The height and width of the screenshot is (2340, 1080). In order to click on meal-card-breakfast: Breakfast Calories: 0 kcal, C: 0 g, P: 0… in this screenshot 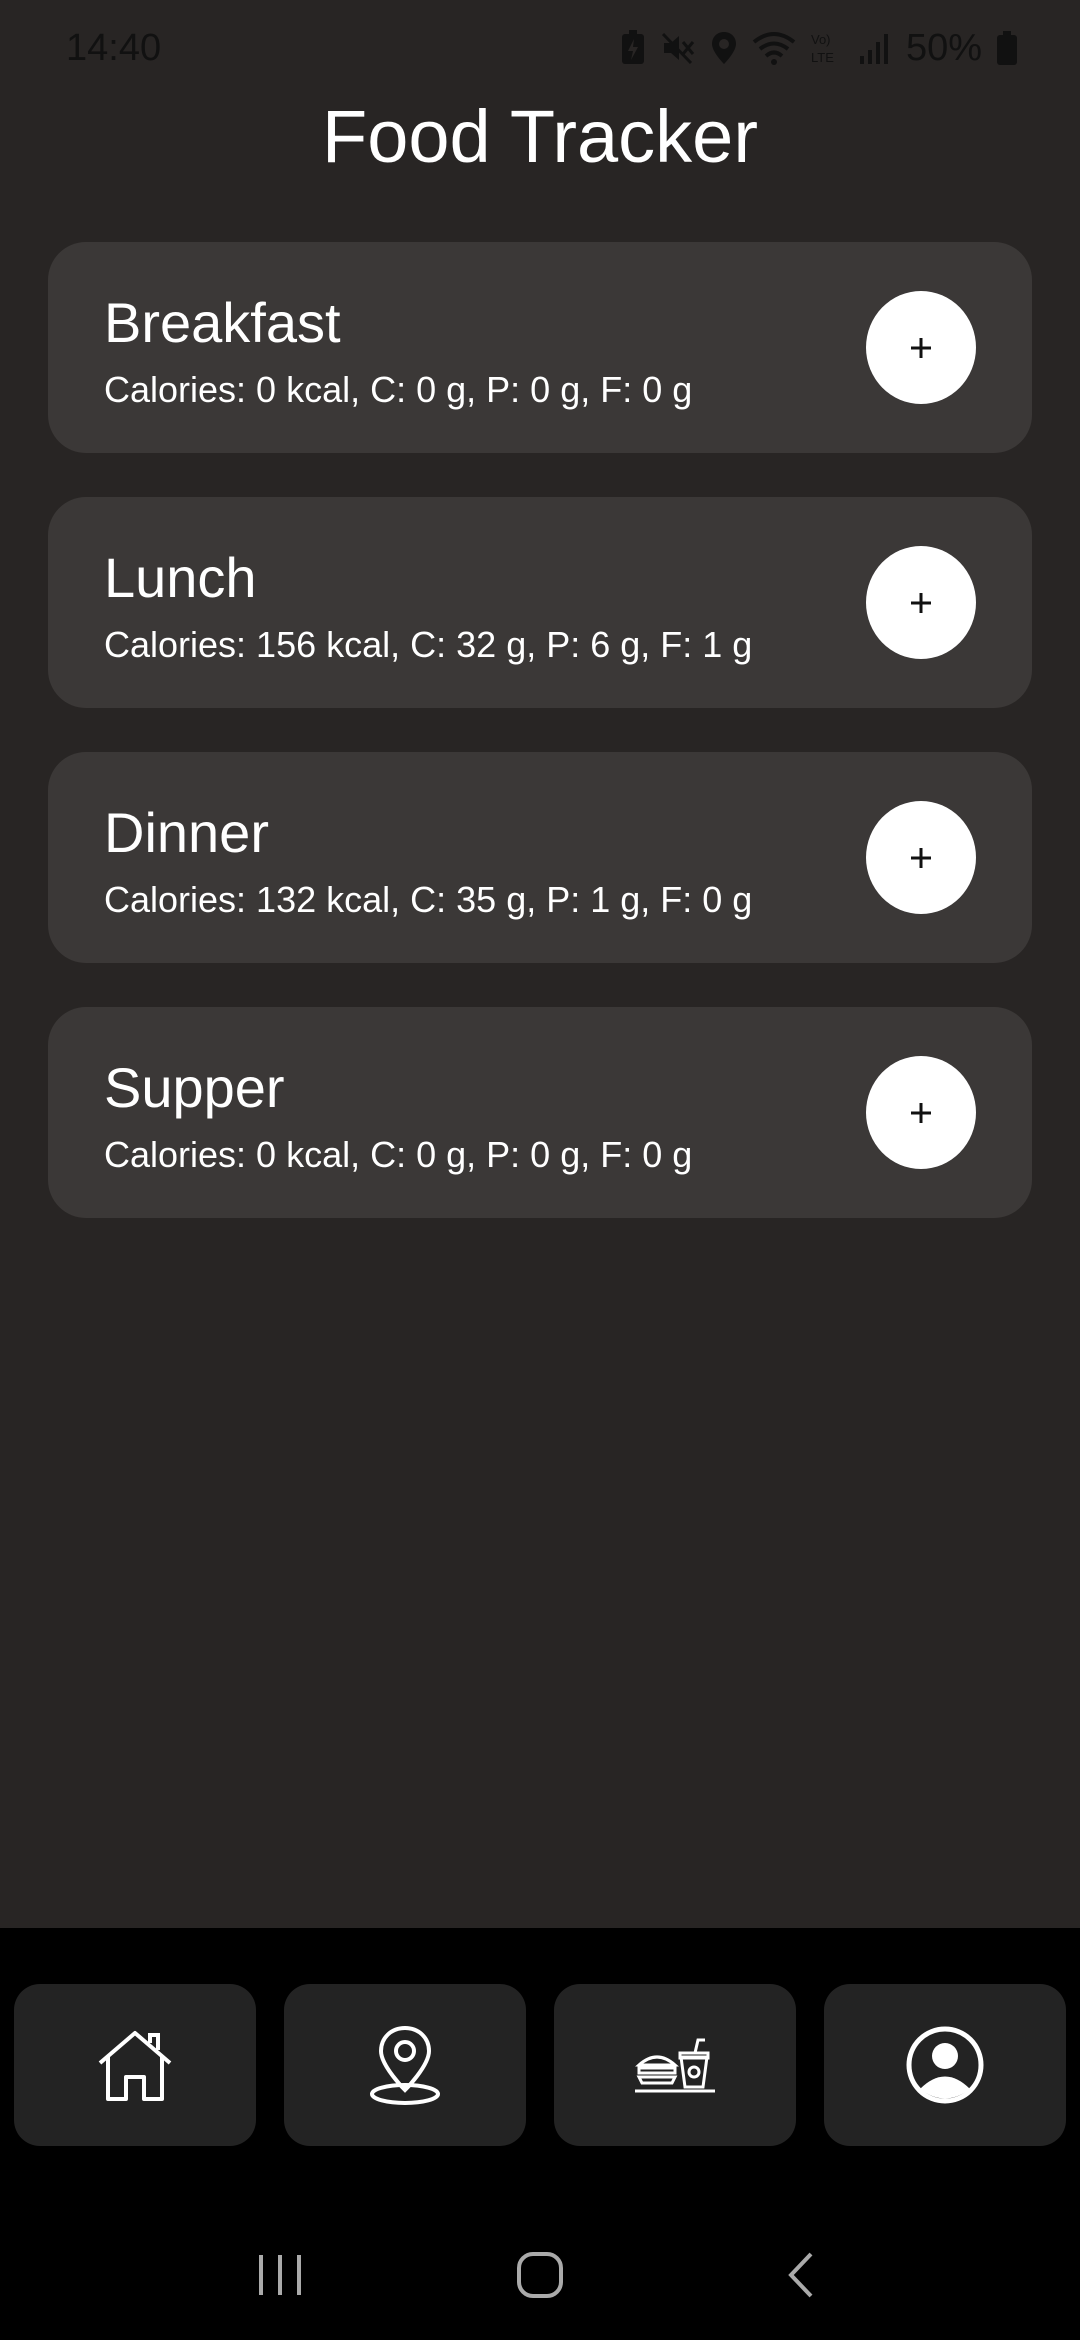, I will do `click(540, 347)`.